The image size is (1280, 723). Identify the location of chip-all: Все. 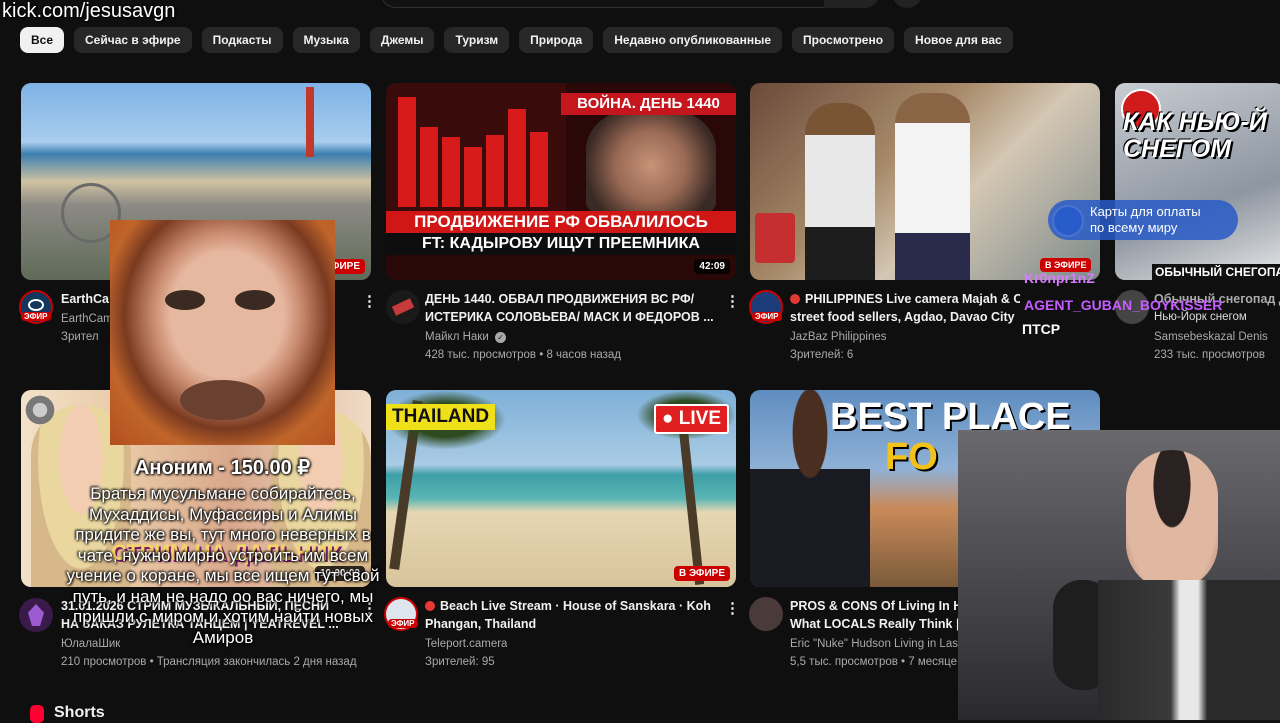
(42, 40).